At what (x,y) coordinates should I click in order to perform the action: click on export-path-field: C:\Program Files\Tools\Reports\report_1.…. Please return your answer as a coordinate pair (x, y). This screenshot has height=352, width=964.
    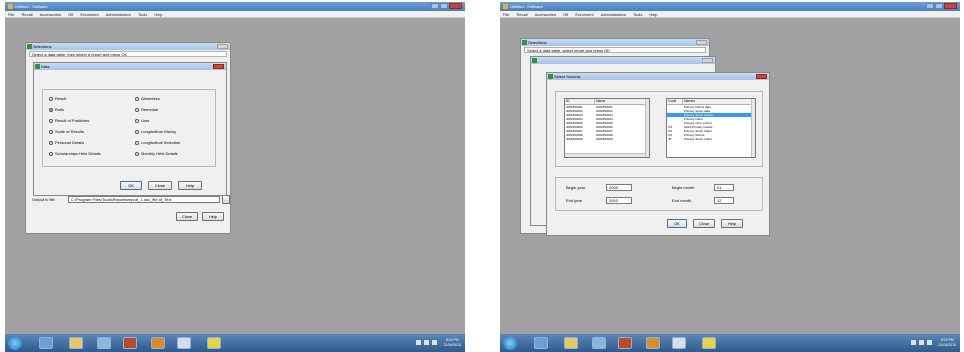
    Looking at the image, I should click on (144, 199).